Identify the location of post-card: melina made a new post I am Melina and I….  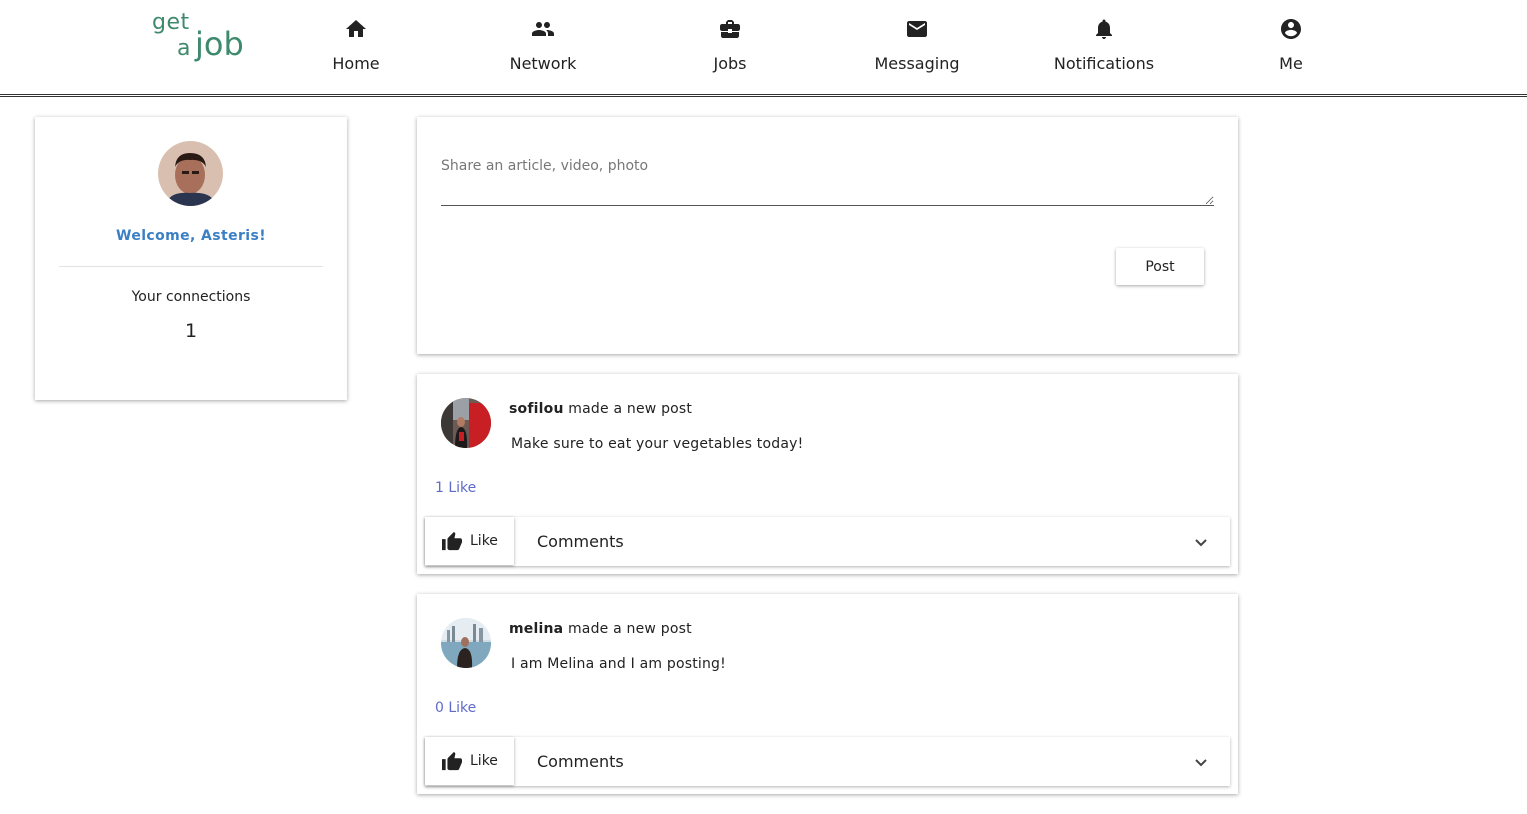
(827, 694).